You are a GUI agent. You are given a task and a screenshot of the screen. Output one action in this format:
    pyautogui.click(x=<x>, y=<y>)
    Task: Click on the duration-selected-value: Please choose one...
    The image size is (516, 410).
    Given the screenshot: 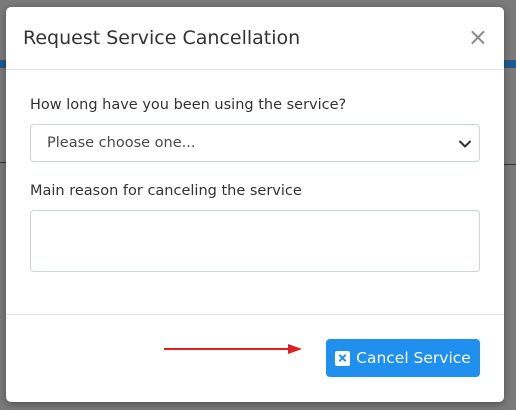 What is the action you would take?
    pyautogui.click(x=121, y=143)
    